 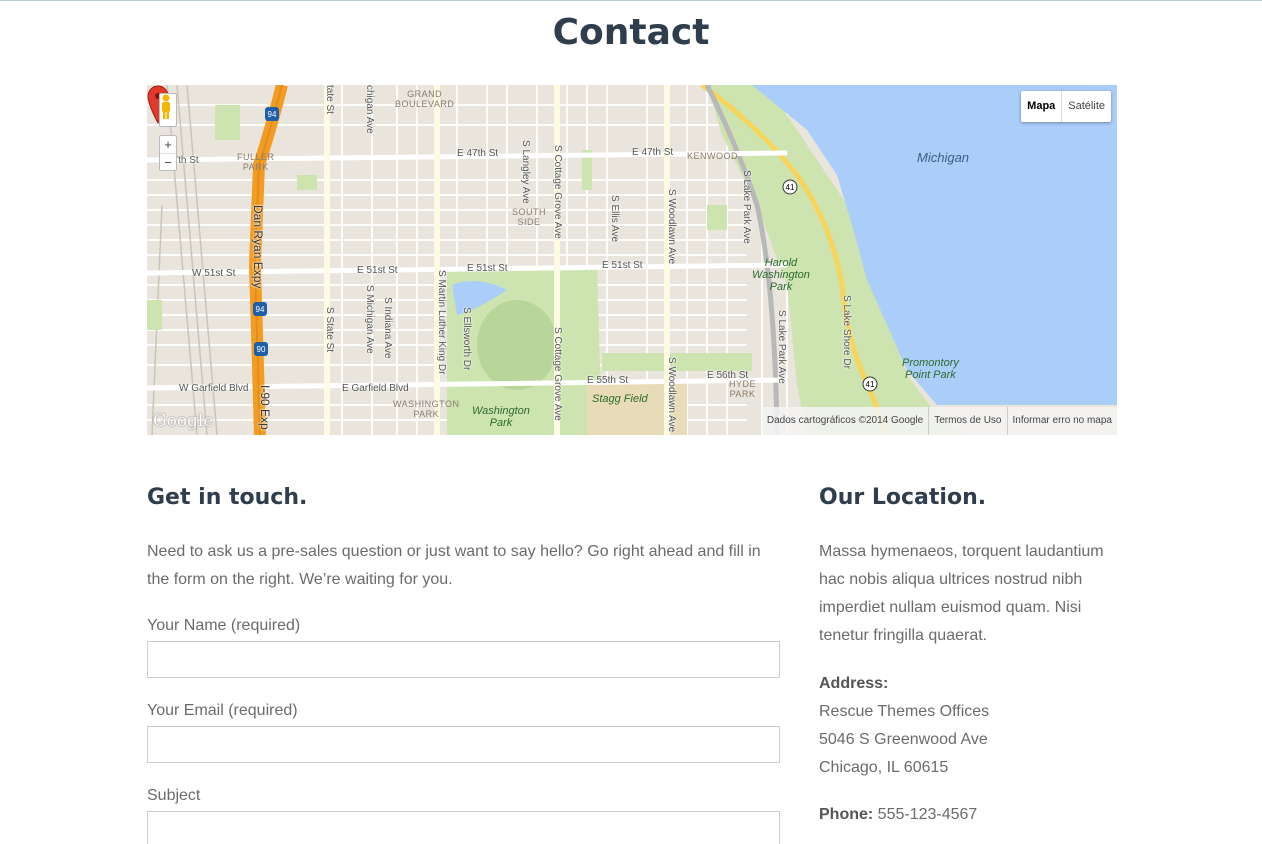 I want to click on email-input, so click(x=463, y=744).